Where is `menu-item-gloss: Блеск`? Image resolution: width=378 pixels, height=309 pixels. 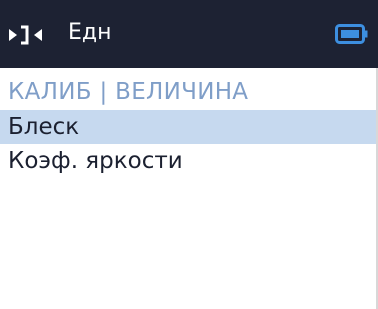
menu-item-gloss: Блеск is located at coordinates (189, 127).